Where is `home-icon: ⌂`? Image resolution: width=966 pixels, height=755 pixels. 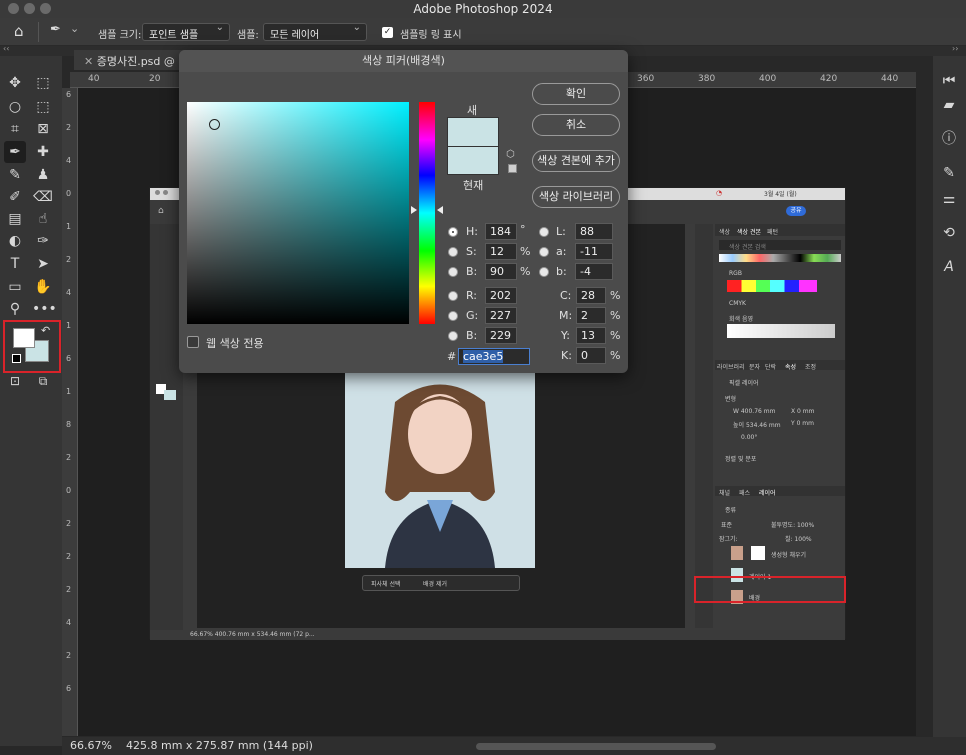
home-icon: ⌂ is located at coordinates (23, 31).